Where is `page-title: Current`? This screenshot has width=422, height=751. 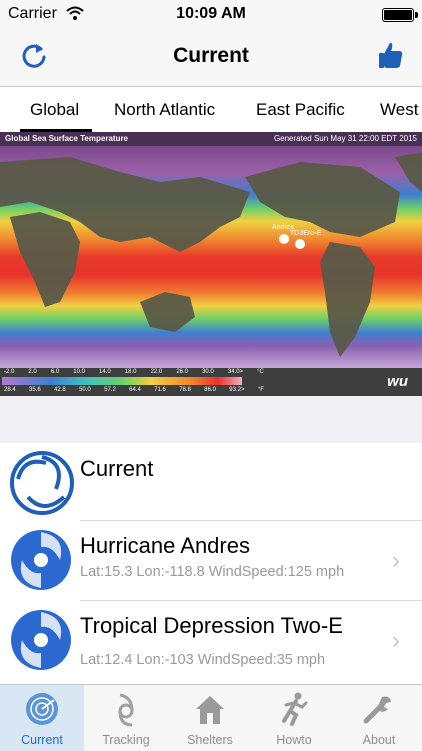
page-title: Current is located at coordinates (211, 55).